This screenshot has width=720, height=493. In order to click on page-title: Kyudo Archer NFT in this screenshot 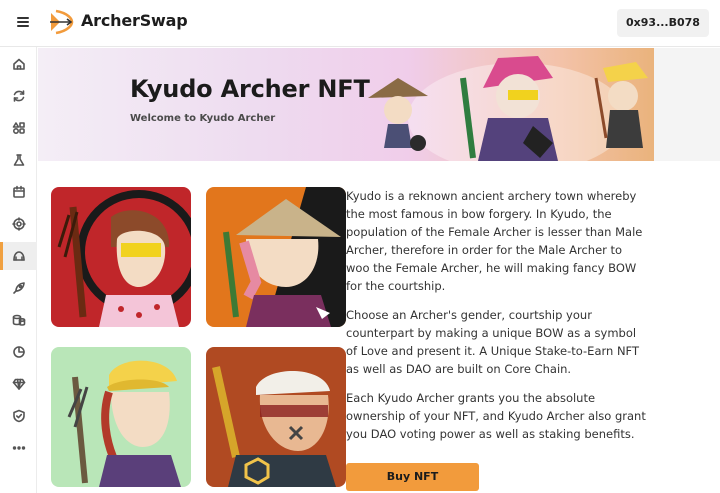, I will do `click(250, 89)`.